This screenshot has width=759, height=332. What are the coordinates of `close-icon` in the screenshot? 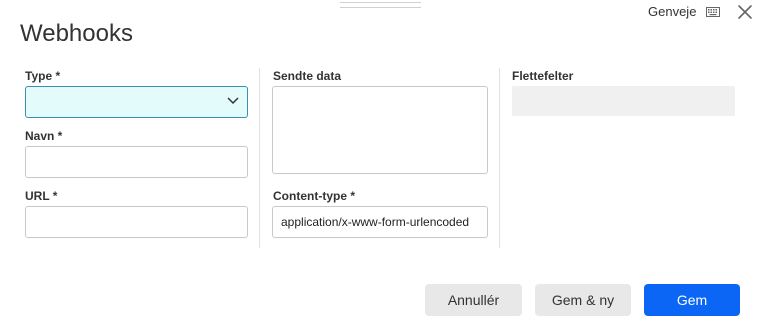 It's located at (745, 12).